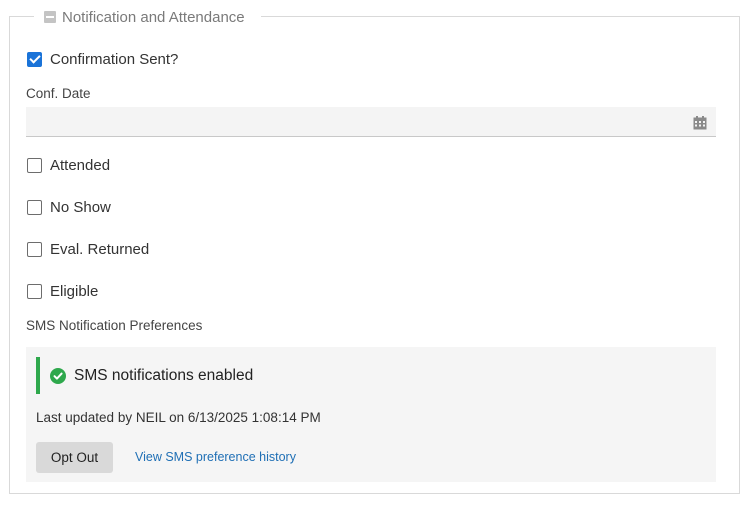 This screenshot has width=748, height=507. Describe the element at coordinates (34, 249) in the screenshot. I see `eval-returned-checkbox` at that location.